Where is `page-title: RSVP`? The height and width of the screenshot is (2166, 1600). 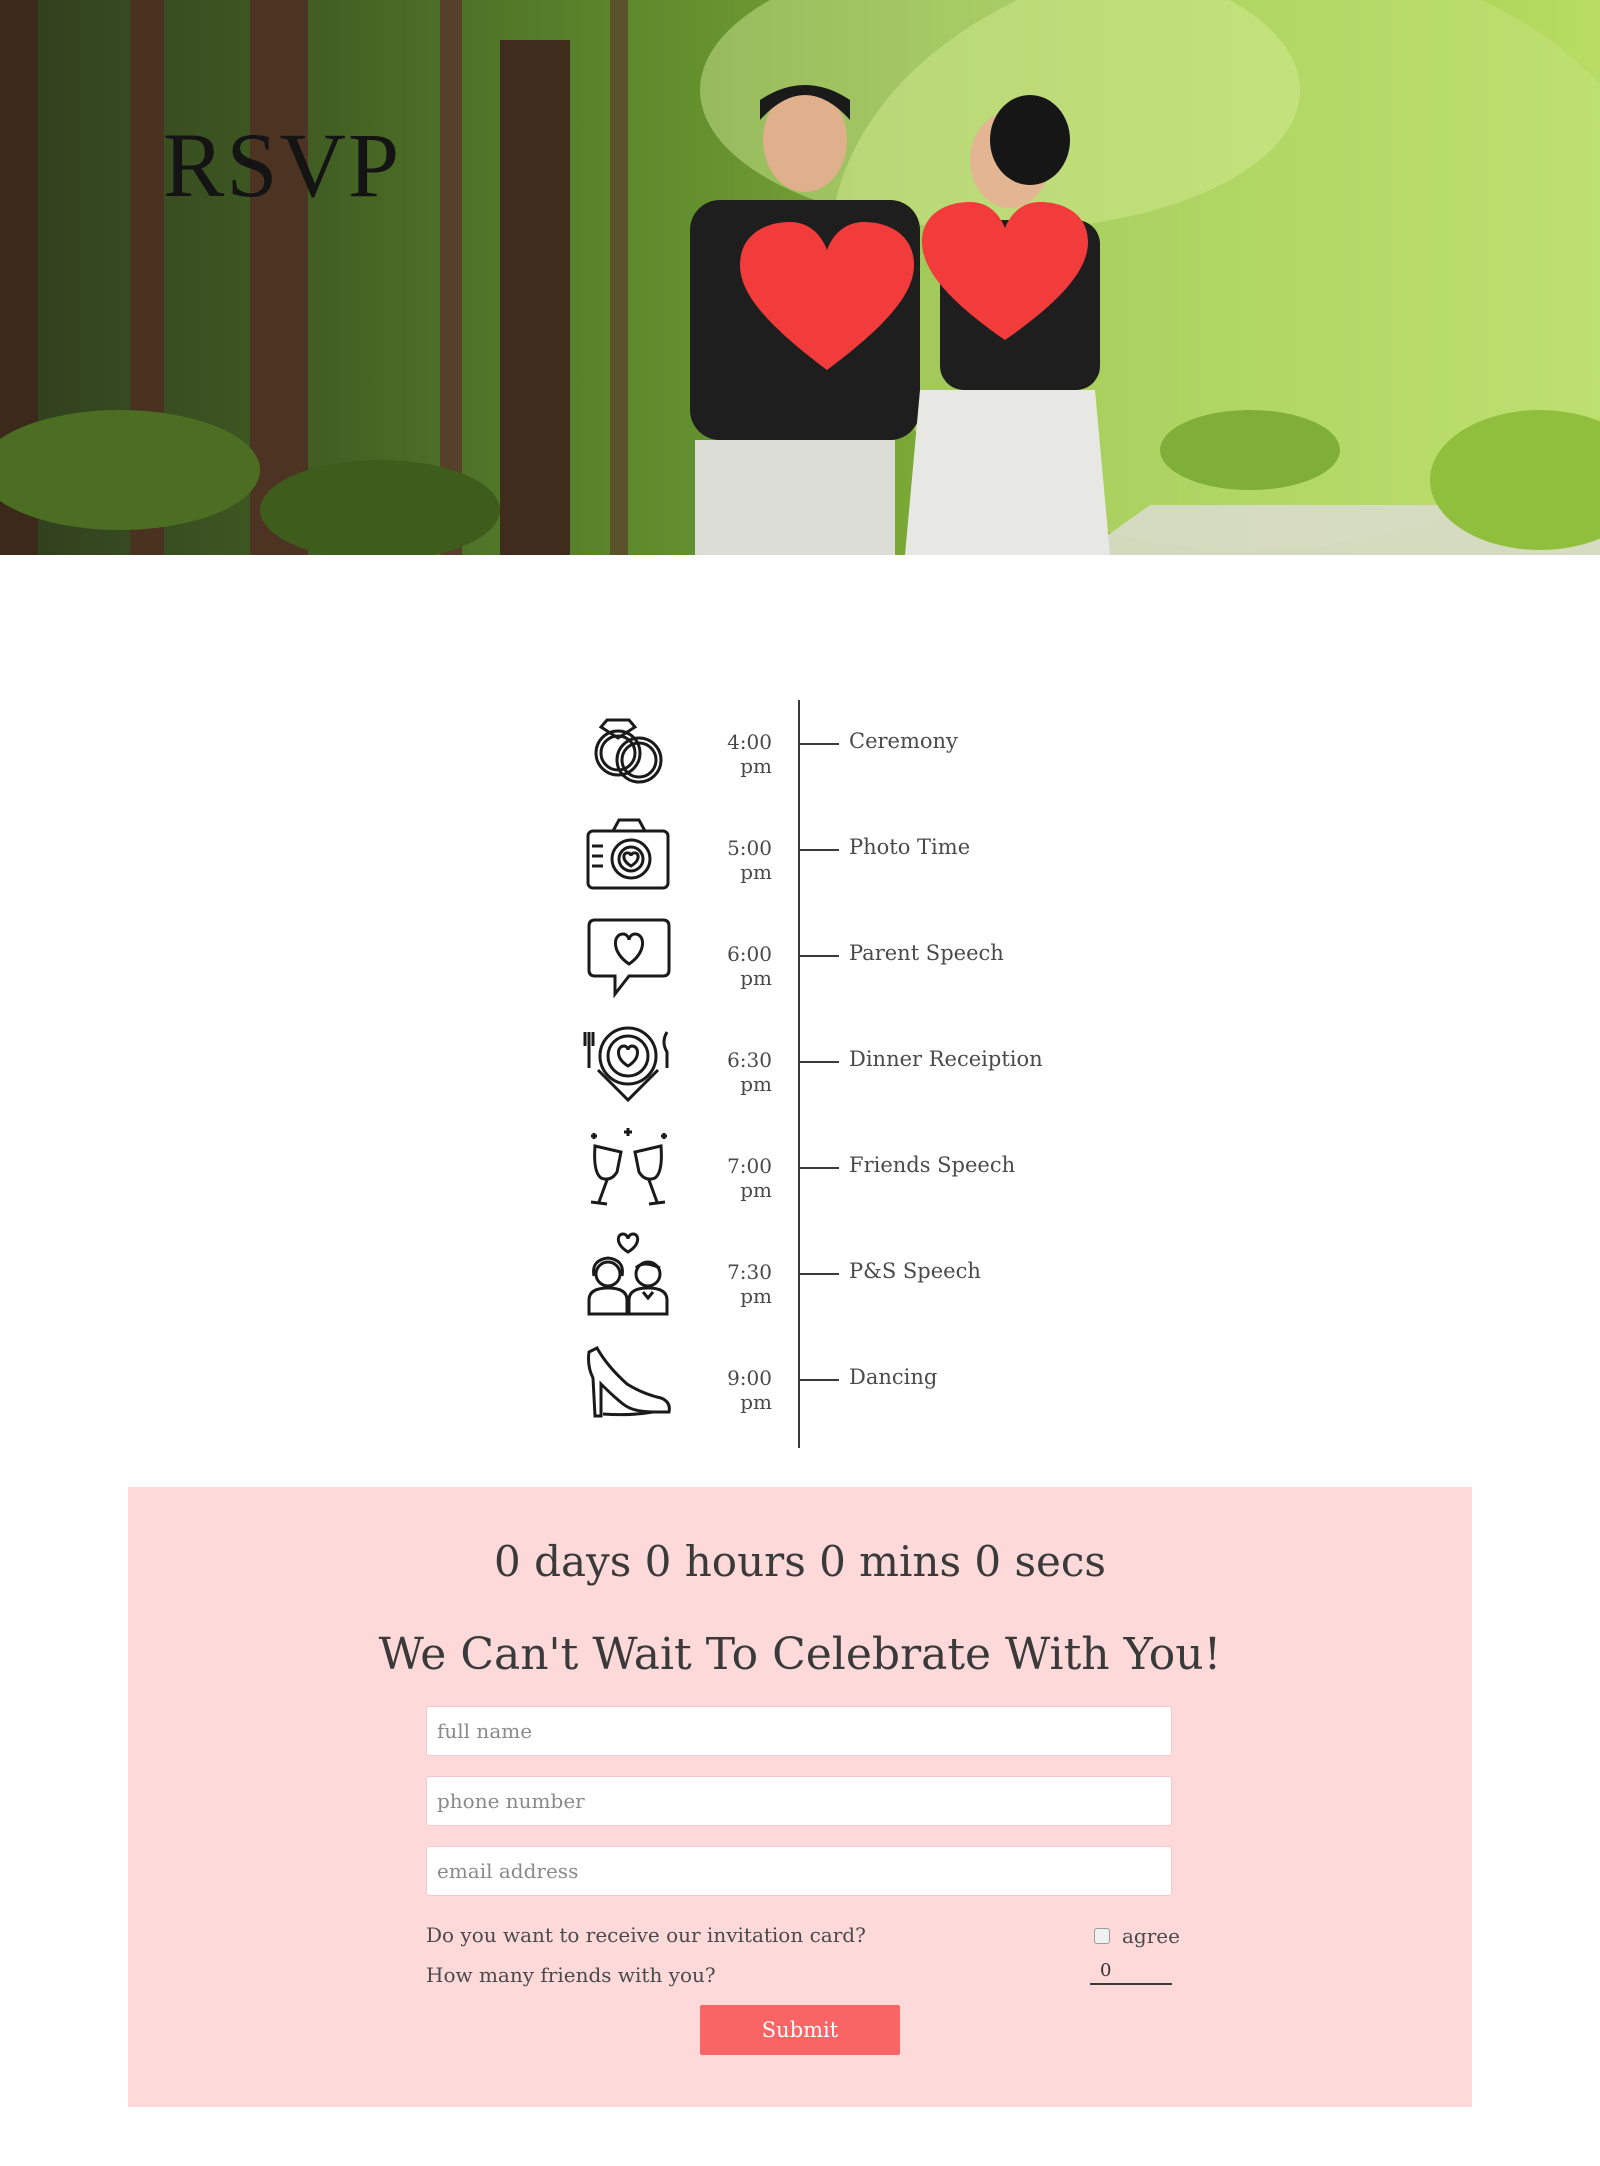
page-title: RSVP is located at coordinates (282, 165).